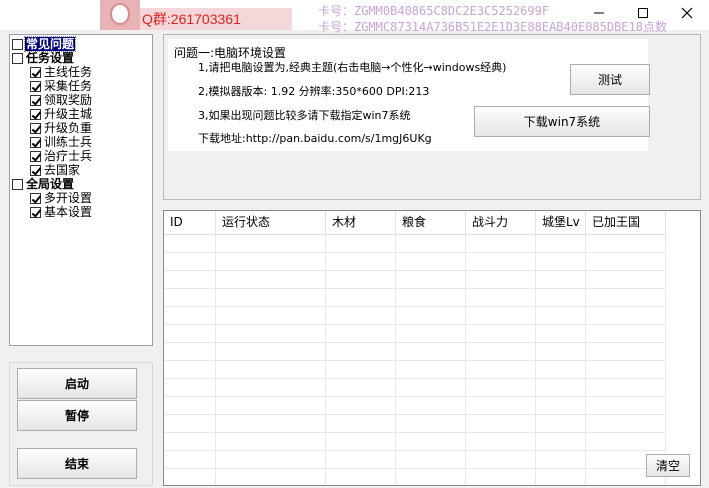  Describe the element at coordinates (216, 19) in the screenshot. I see `qq-group-label: Q群:261703361` at that location.